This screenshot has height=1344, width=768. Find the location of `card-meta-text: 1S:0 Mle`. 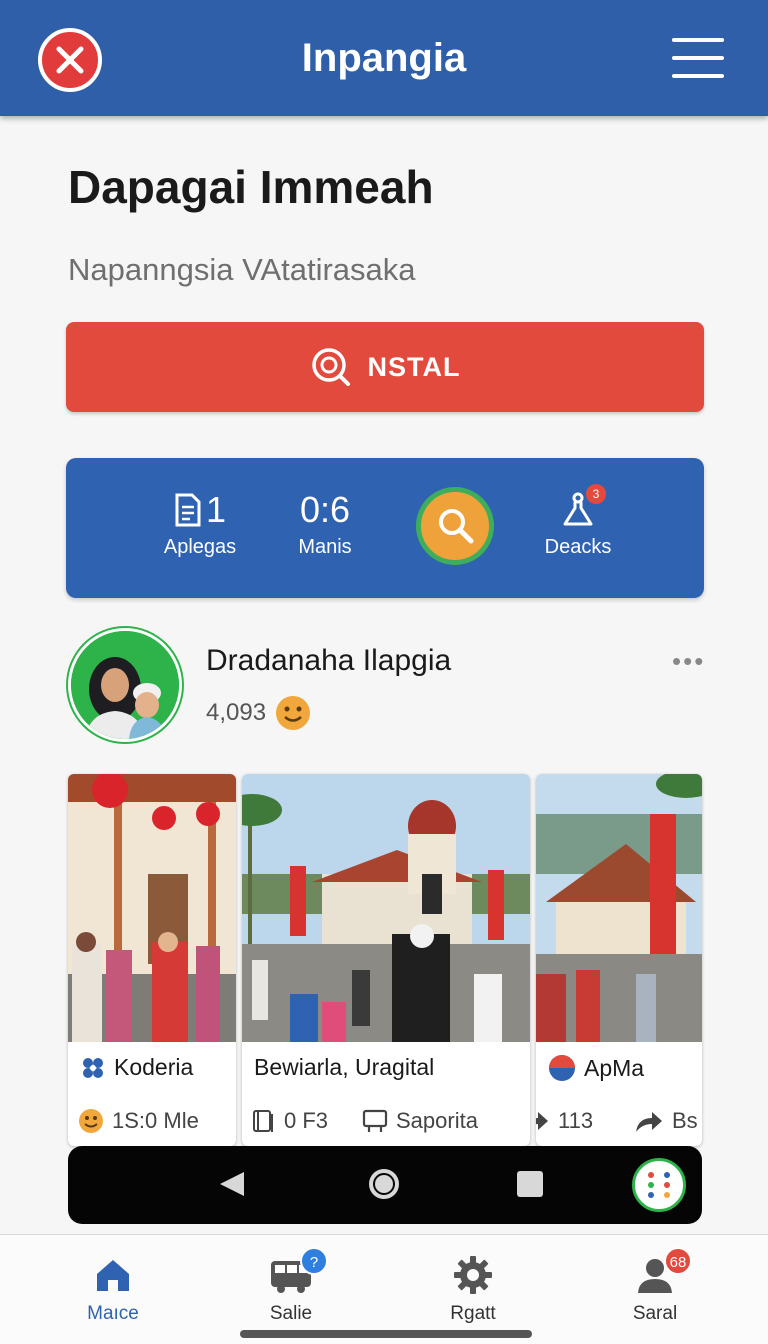

card-meta-text: 1S:0 Mle is located at coordinates (155, 1120).